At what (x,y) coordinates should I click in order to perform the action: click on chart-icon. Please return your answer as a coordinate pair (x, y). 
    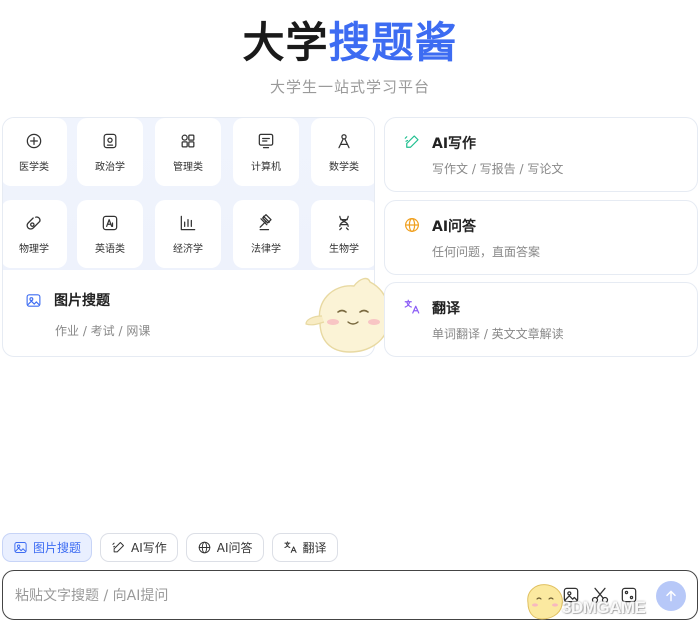
    Looking at the image, I should click on (188, 223).